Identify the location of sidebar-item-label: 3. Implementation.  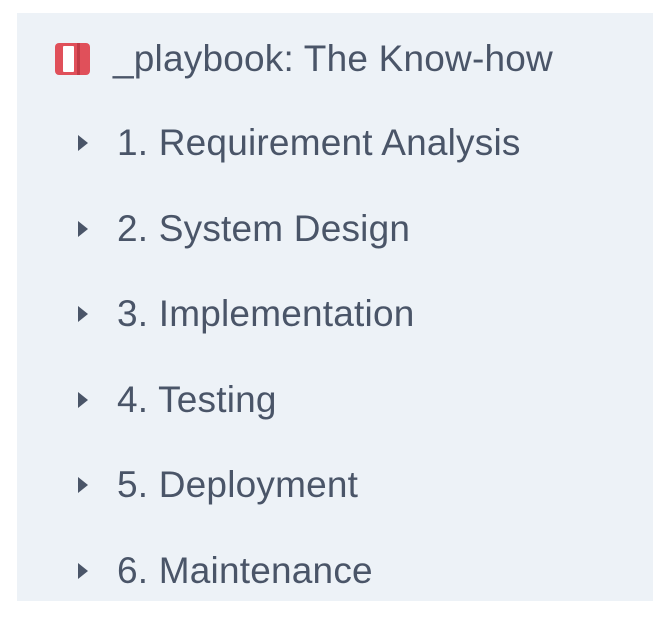
(266, 314).